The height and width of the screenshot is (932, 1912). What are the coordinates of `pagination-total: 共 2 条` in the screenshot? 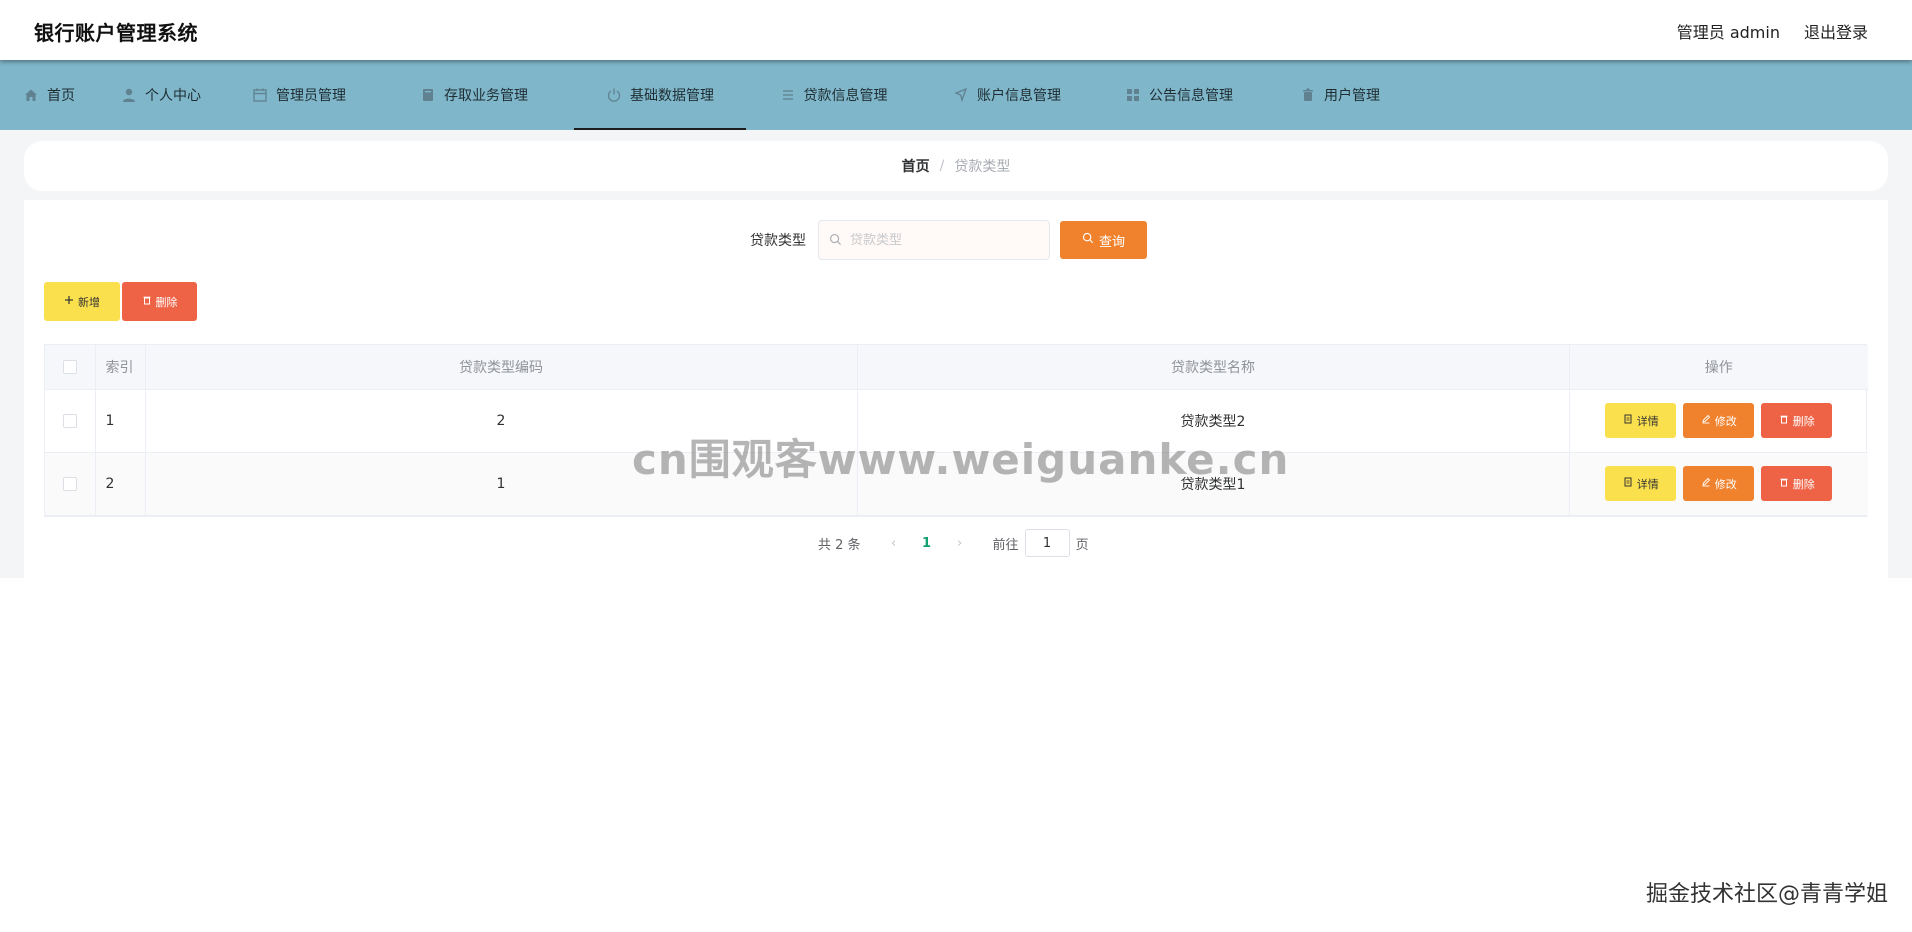 It's located at (839, 545).